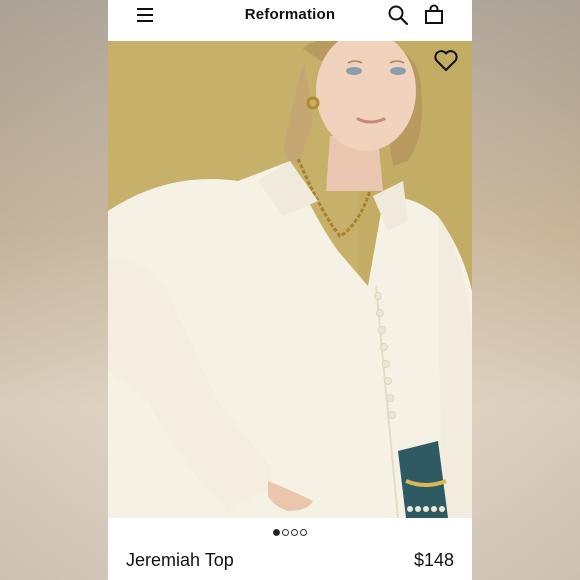 The image size is (580, 580). Describe the element at coordinates (398, 15) in the screenshot. I see `search-icon` at that location.